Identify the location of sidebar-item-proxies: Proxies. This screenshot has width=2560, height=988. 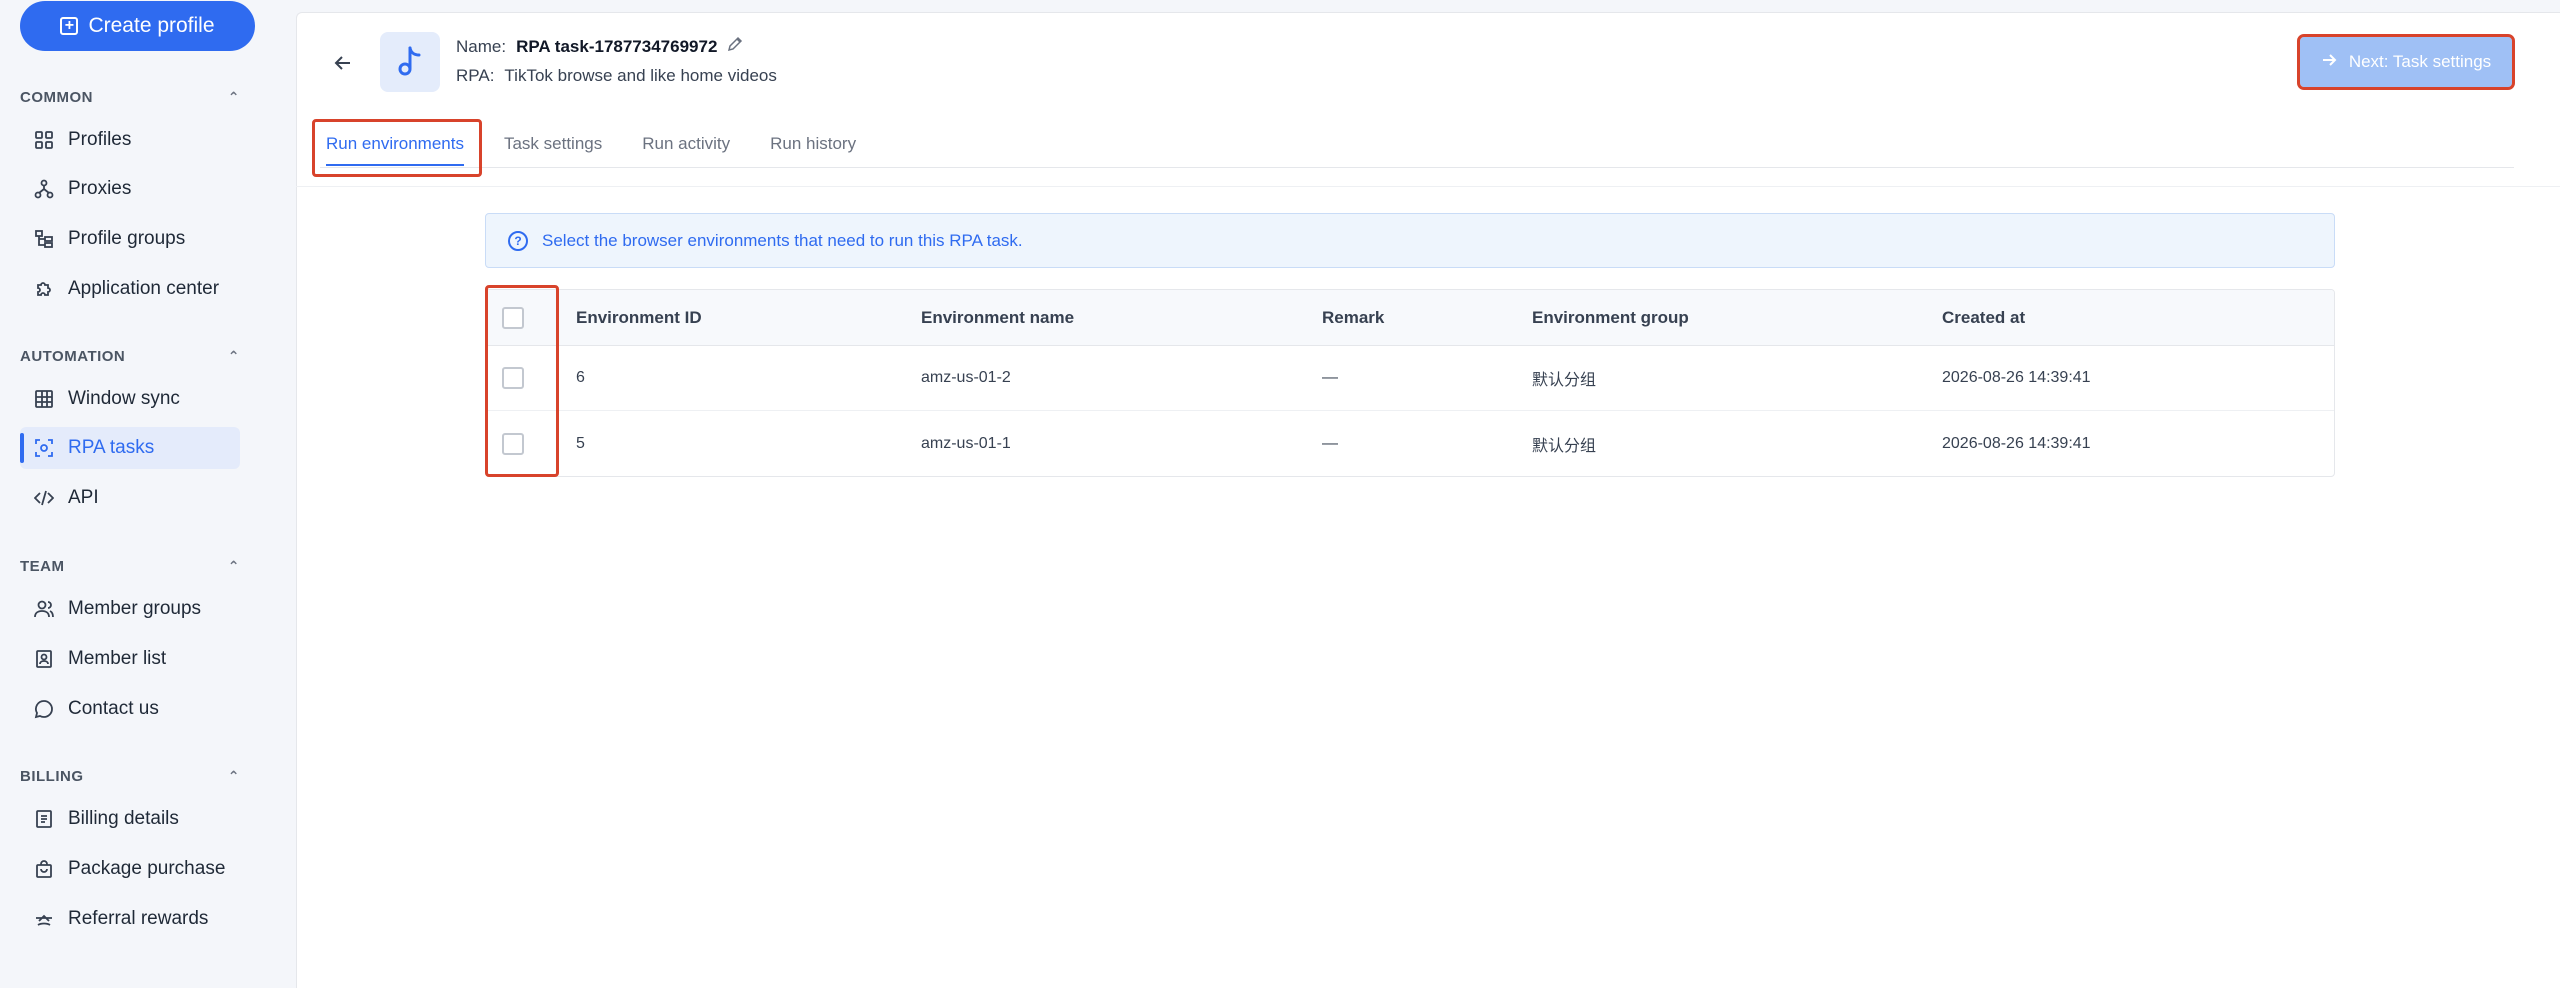
(130, 189).